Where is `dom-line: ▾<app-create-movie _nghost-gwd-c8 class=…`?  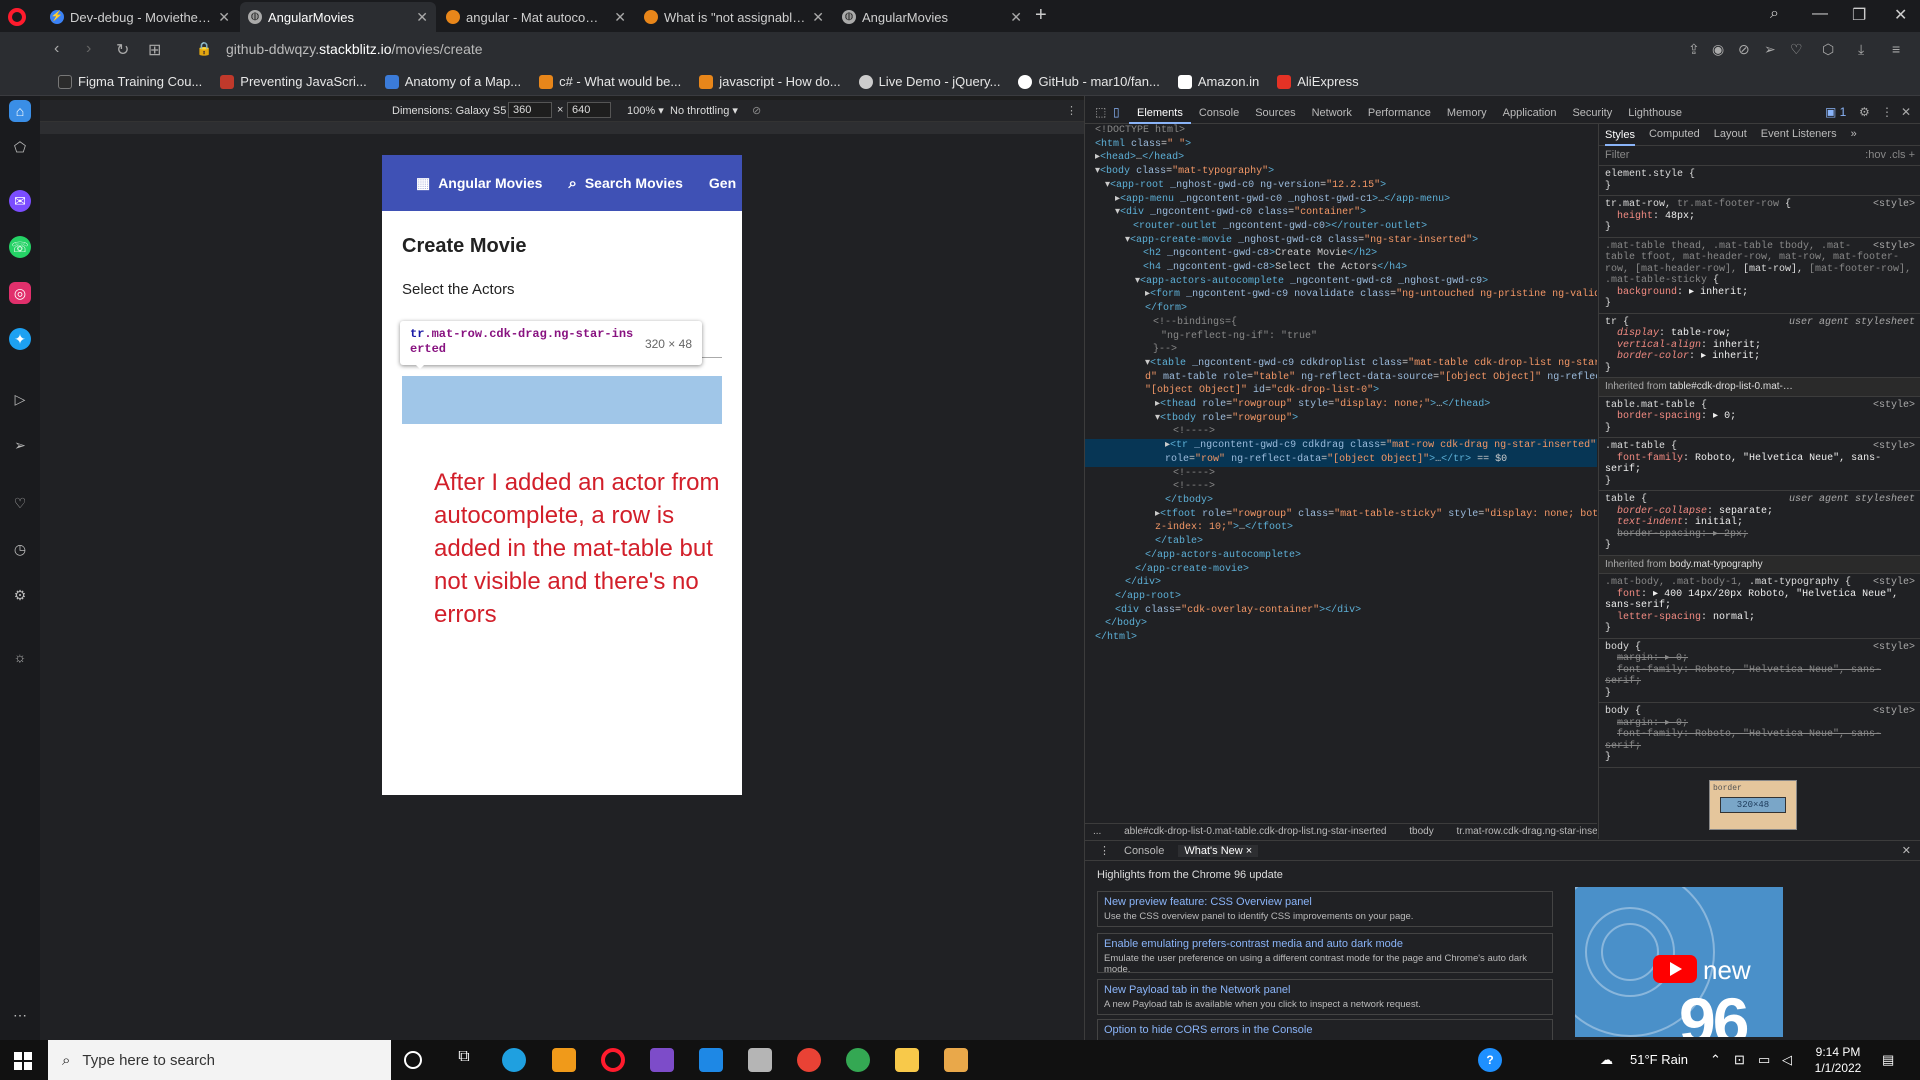 dom-line: ▾<app-create-movie _nghost-gwd-c8 class=… is located at coordinates (1341, 241).